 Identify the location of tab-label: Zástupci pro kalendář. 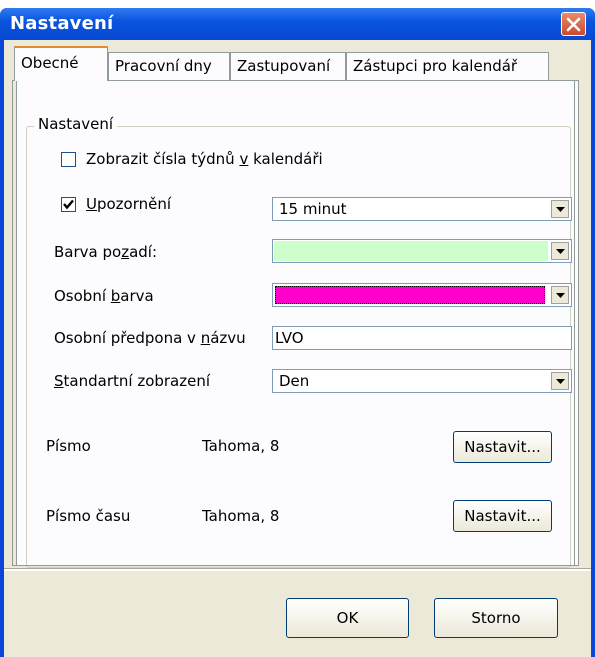
(435, 66).